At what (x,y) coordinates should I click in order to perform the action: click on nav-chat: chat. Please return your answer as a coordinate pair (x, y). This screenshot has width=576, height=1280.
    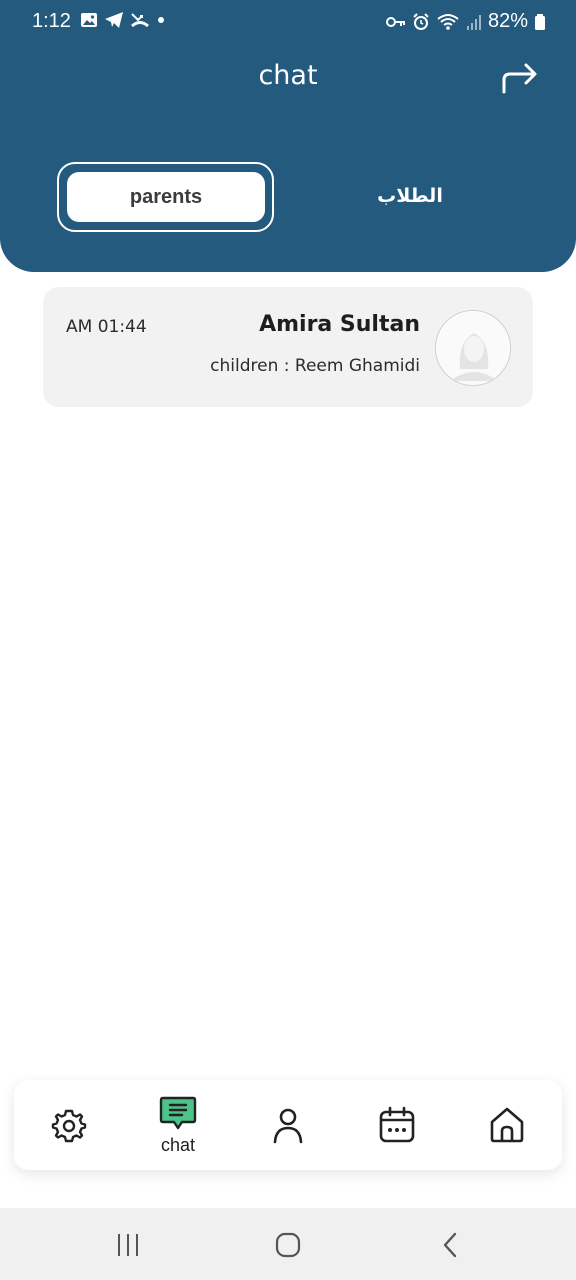
    Looking at the image, I should click on (178, 1125).